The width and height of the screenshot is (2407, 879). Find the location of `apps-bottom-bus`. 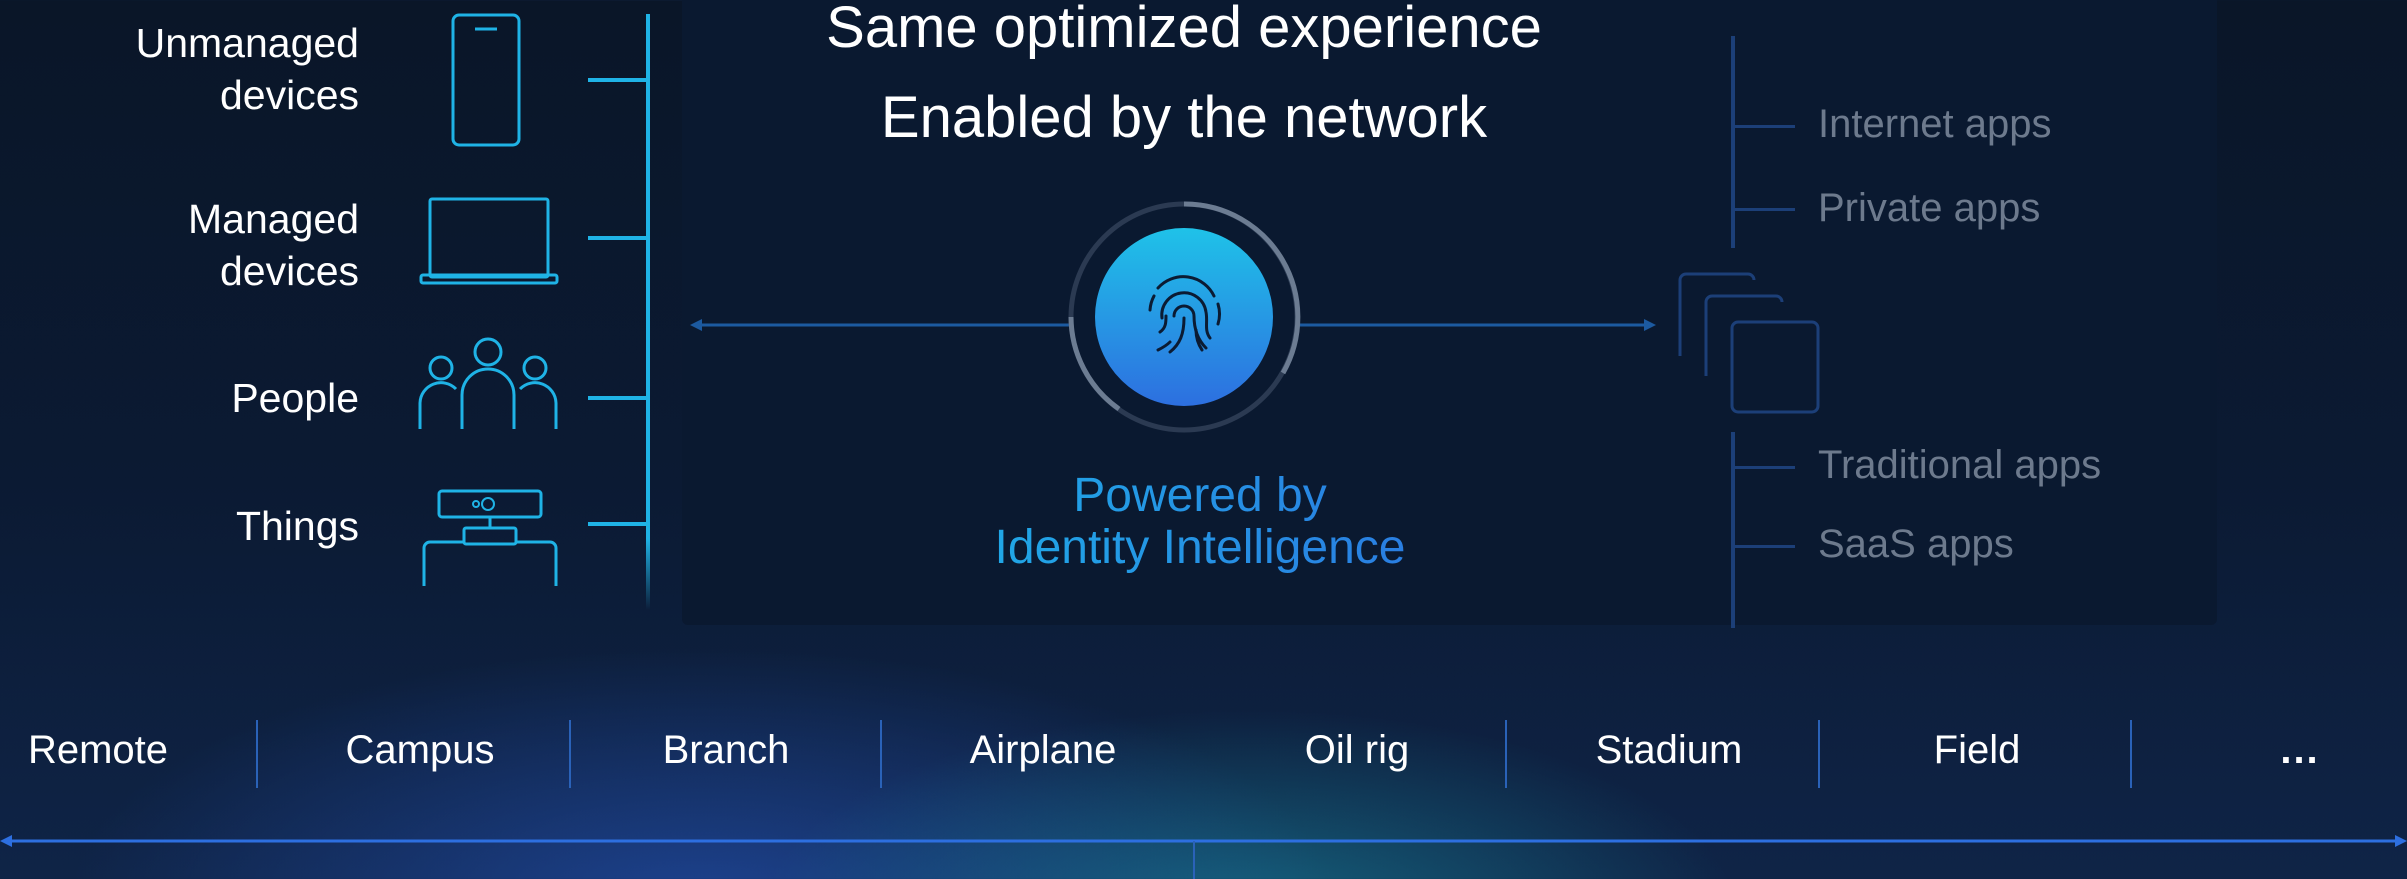

apps-bottom-bus is located at coordinates (1733, 530).